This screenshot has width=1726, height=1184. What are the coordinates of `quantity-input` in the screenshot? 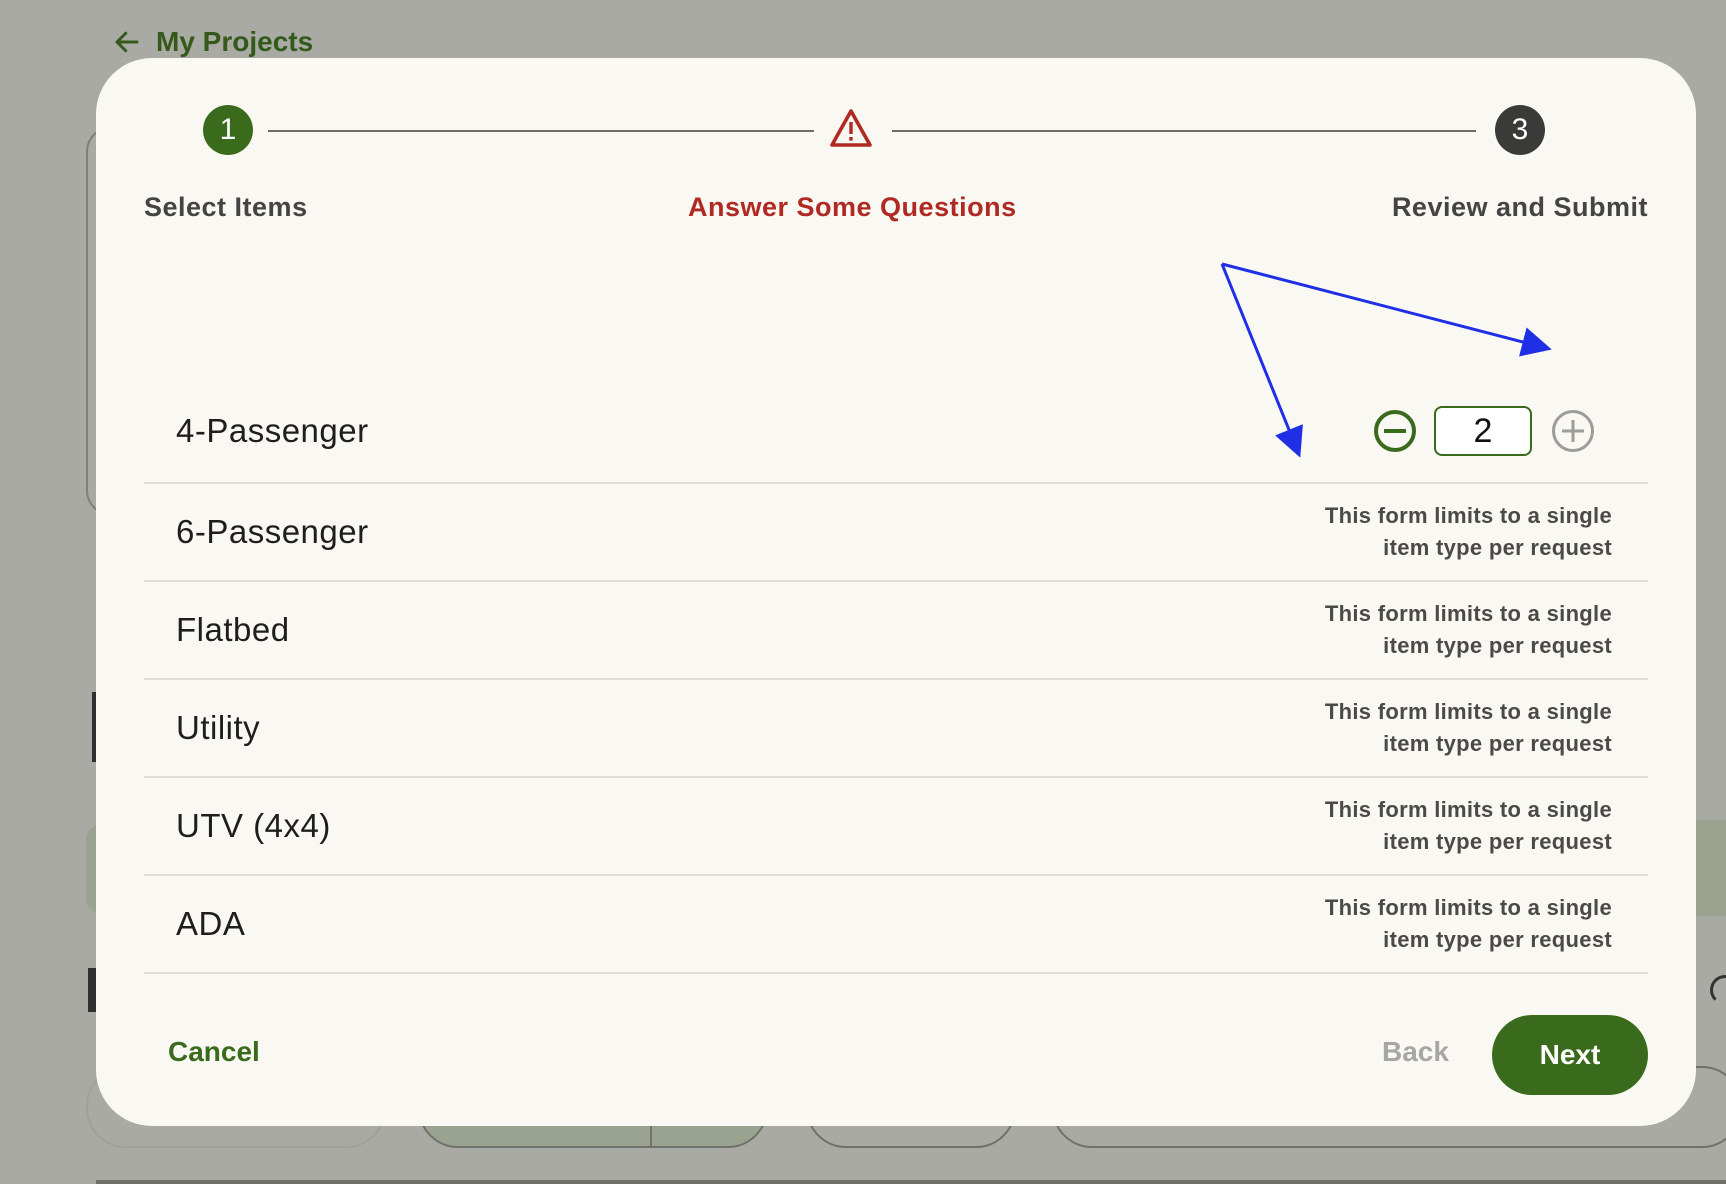 It's located at (1483, 431).